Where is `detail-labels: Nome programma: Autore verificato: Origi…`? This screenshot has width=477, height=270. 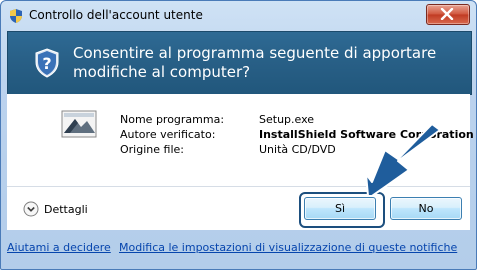 detail-labels: Nome programma: Autore verificato: Origi… is located at coordinates (172, 134).